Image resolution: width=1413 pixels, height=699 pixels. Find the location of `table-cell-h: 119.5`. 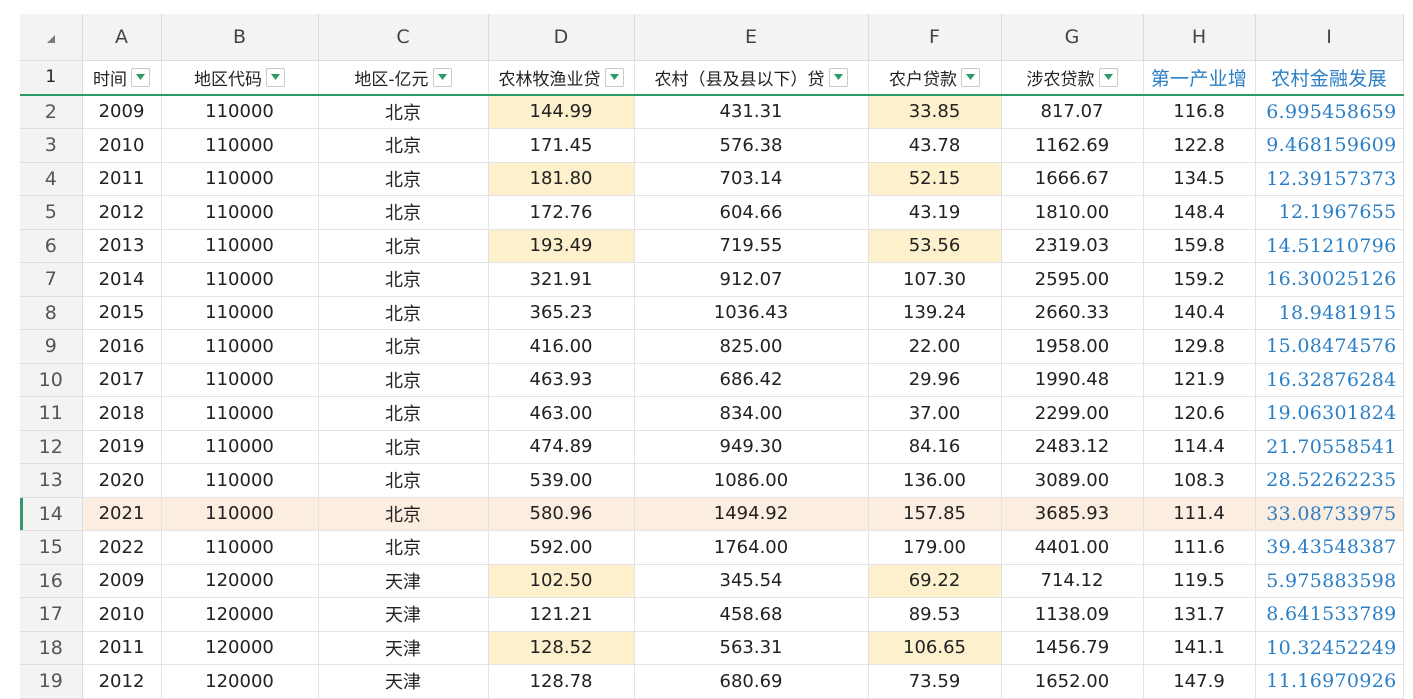

table-cell-h: 119.5 is located at coordinates (1199, 581).